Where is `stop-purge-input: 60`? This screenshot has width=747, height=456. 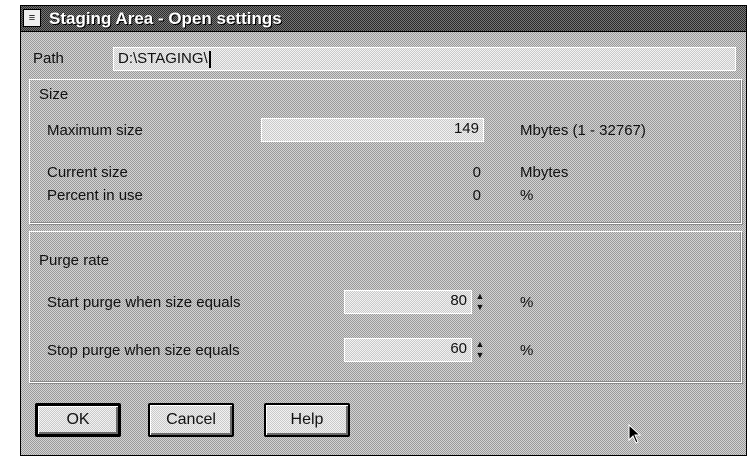 stop-purge-input: 60 is located at coordinates (408, 350).